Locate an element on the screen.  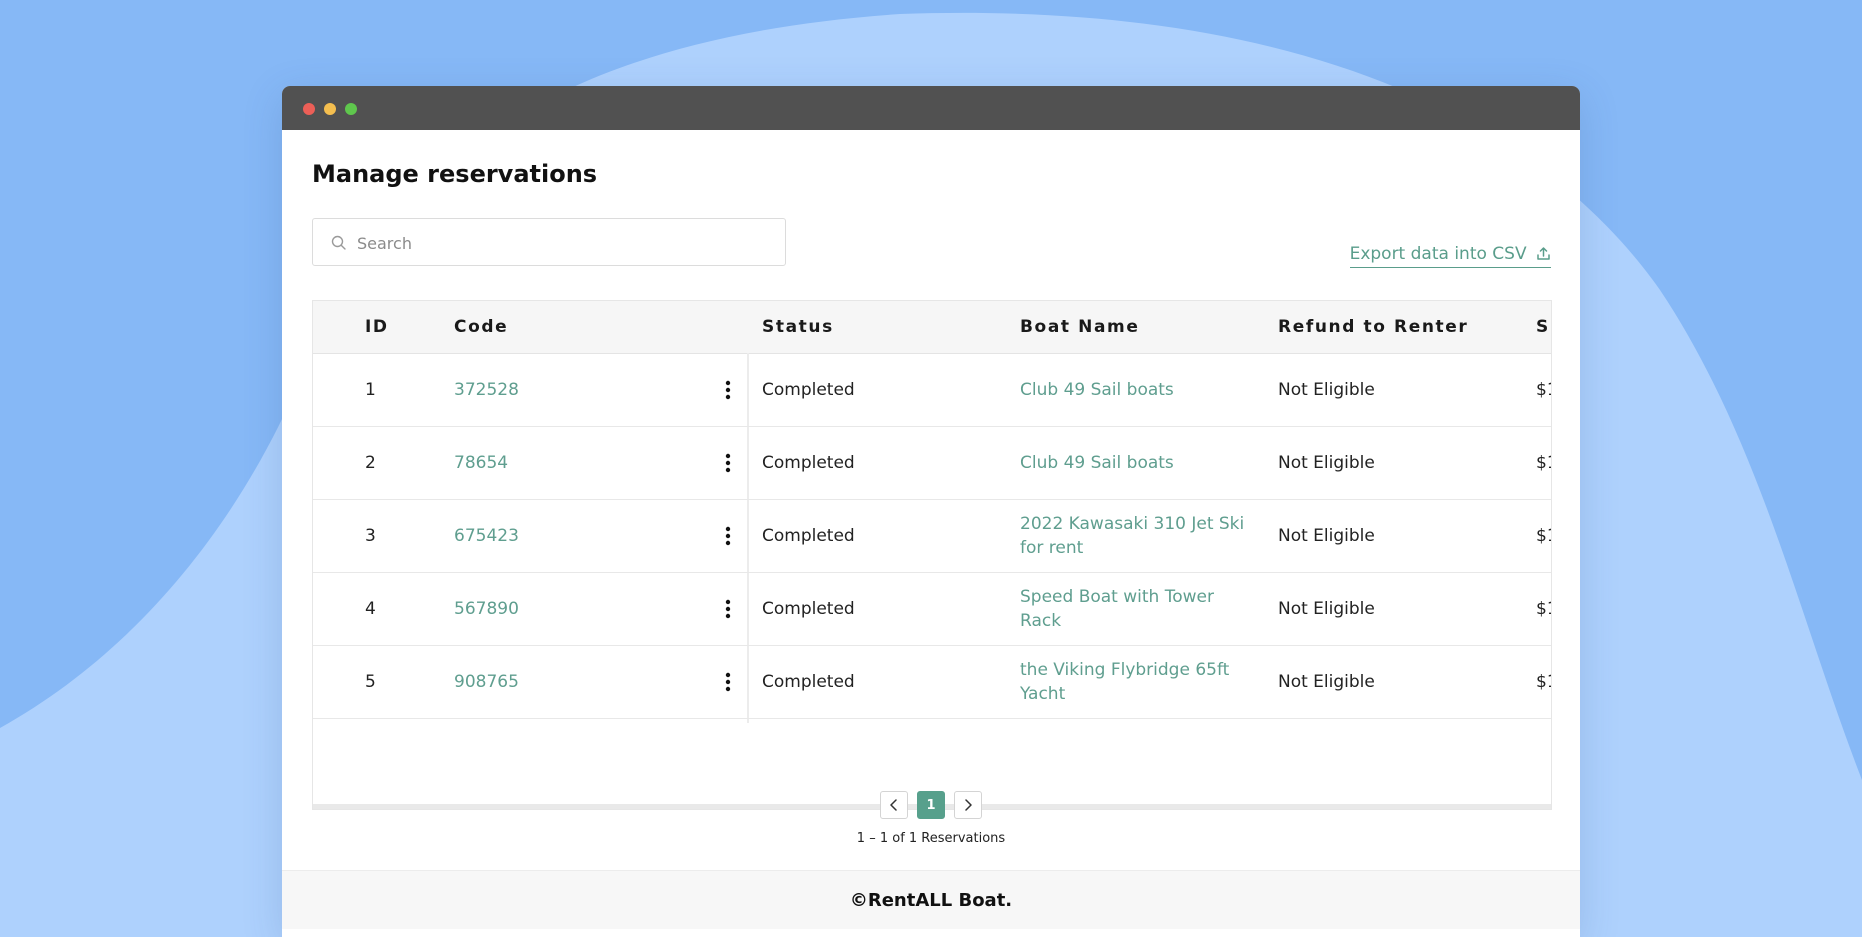
row-code-link: 567890 is located at coordinates (486, 608).